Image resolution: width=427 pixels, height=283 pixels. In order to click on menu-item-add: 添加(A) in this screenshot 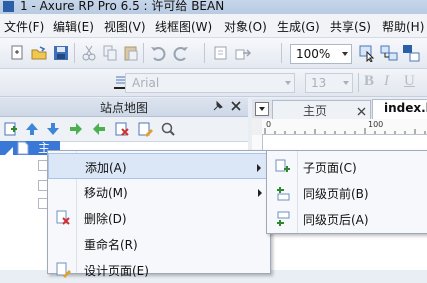, I will do `click(159, 166)`.